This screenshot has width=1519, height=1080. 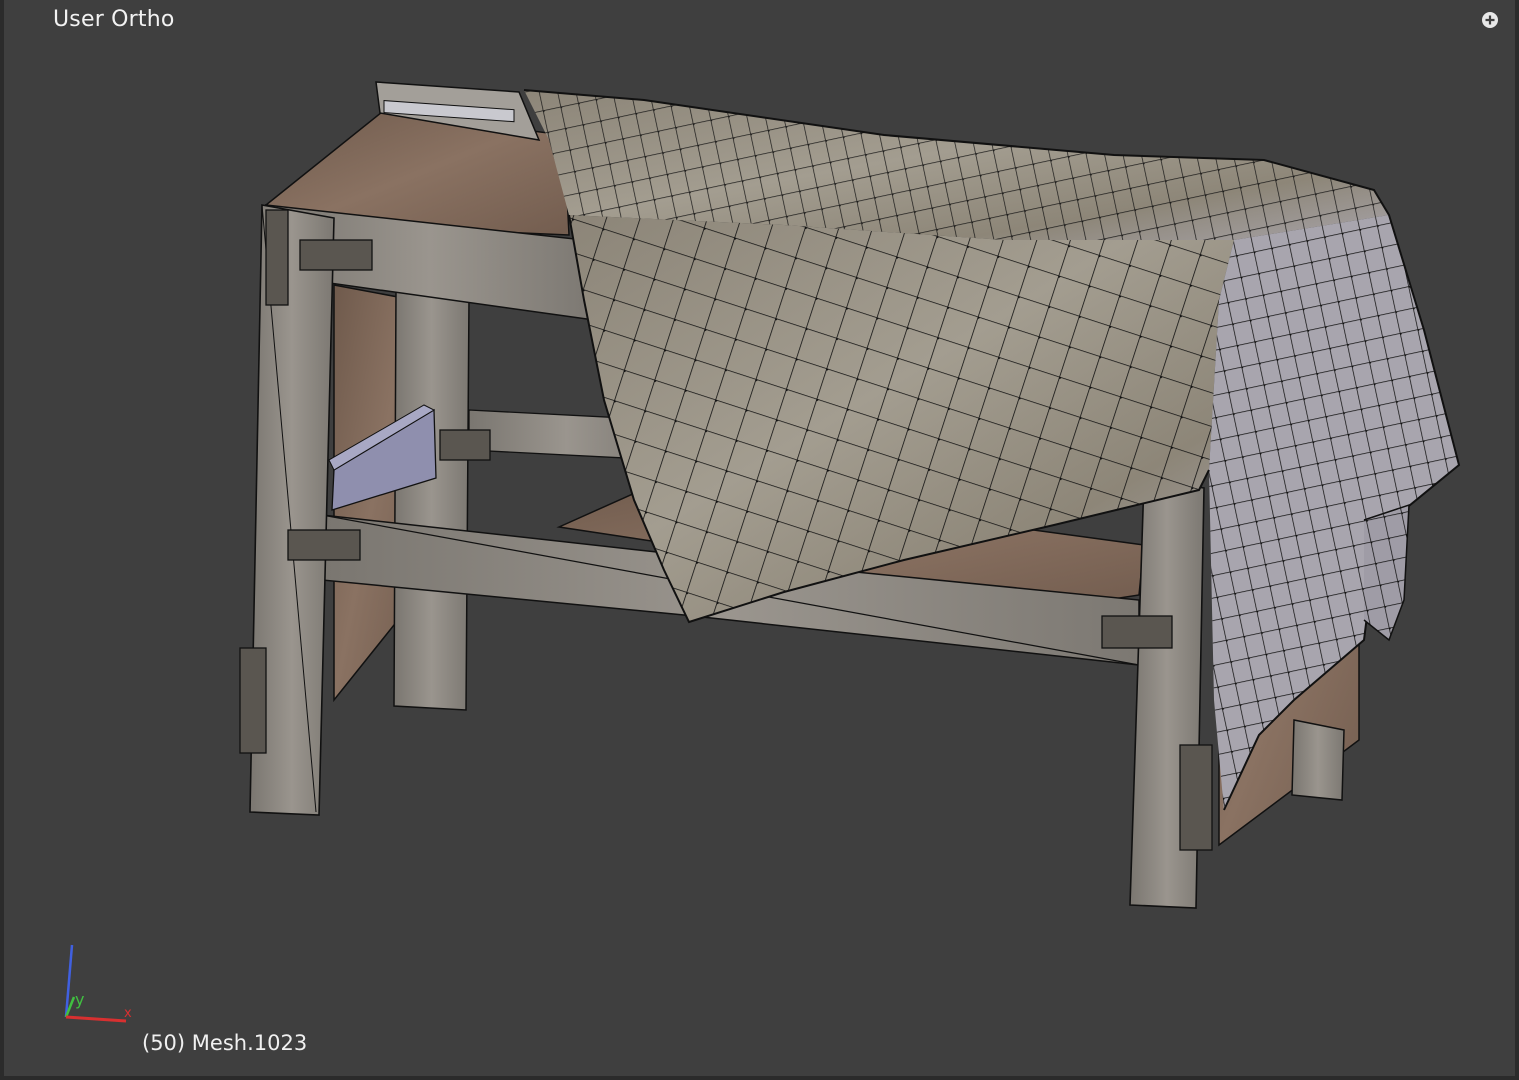 What do you see at coordinates (79, 999) in the screenshot?
I see `y-axis-label: y` at bounding box center [79, 999].